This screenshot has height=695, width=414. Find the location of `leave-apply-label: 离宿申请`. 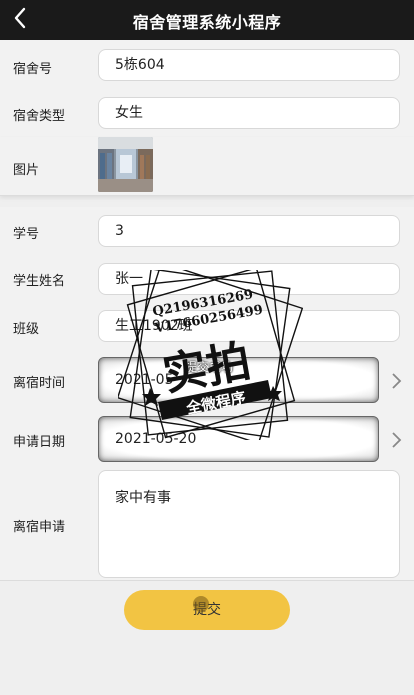

leave-apply-label: 离宿申请 is located at coordinates (39, 527).